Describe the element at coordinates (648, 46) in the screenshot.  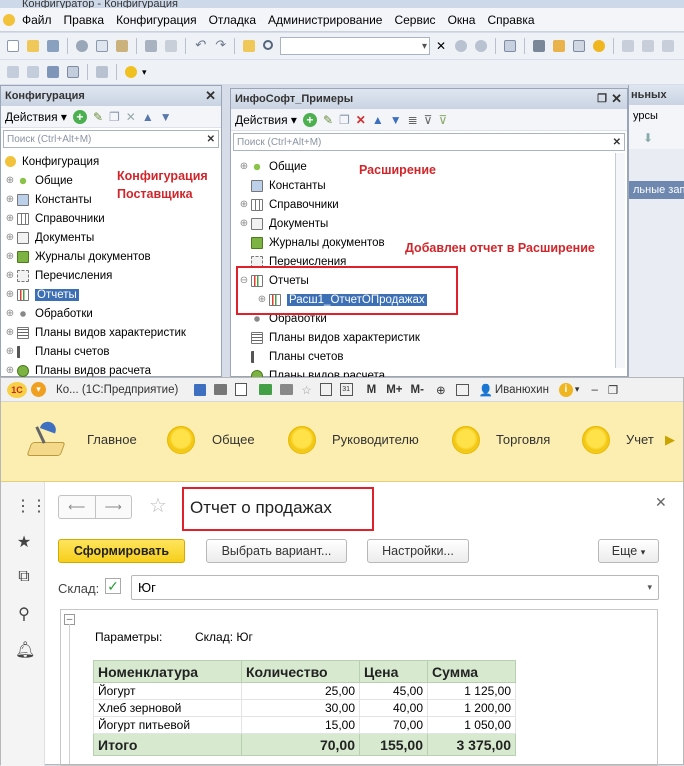
I see `extra-tool2-icon` at that location.